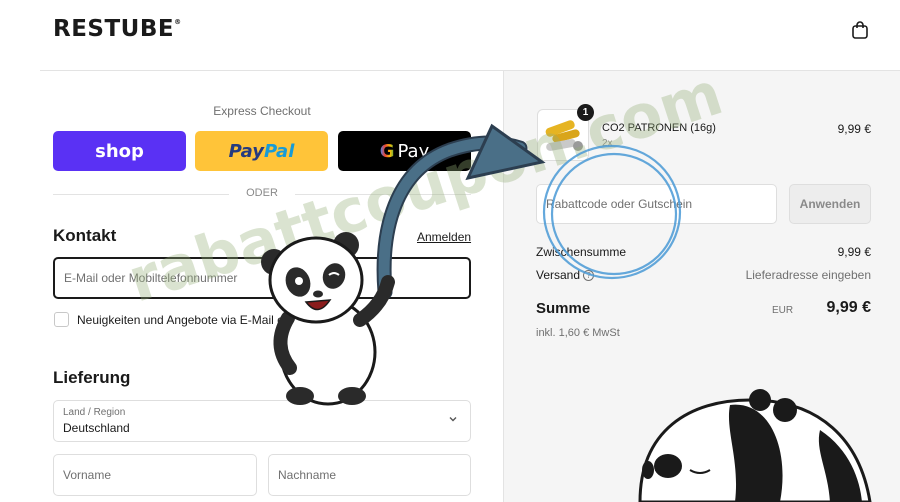 The image size is (900, 502). I want to click on google-g-icon: G, so click(387, 151).